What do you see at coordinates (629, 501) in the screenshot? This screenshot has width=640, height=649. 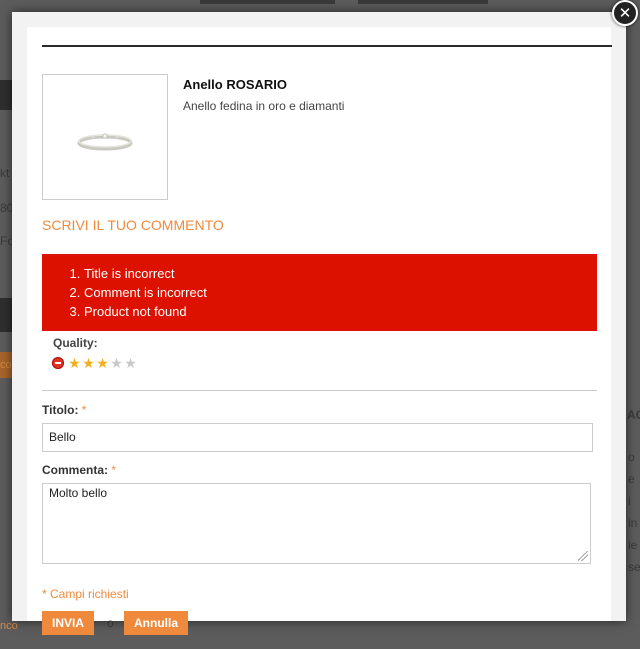 I see `bg-text: i` at bounding box center [629, 501].